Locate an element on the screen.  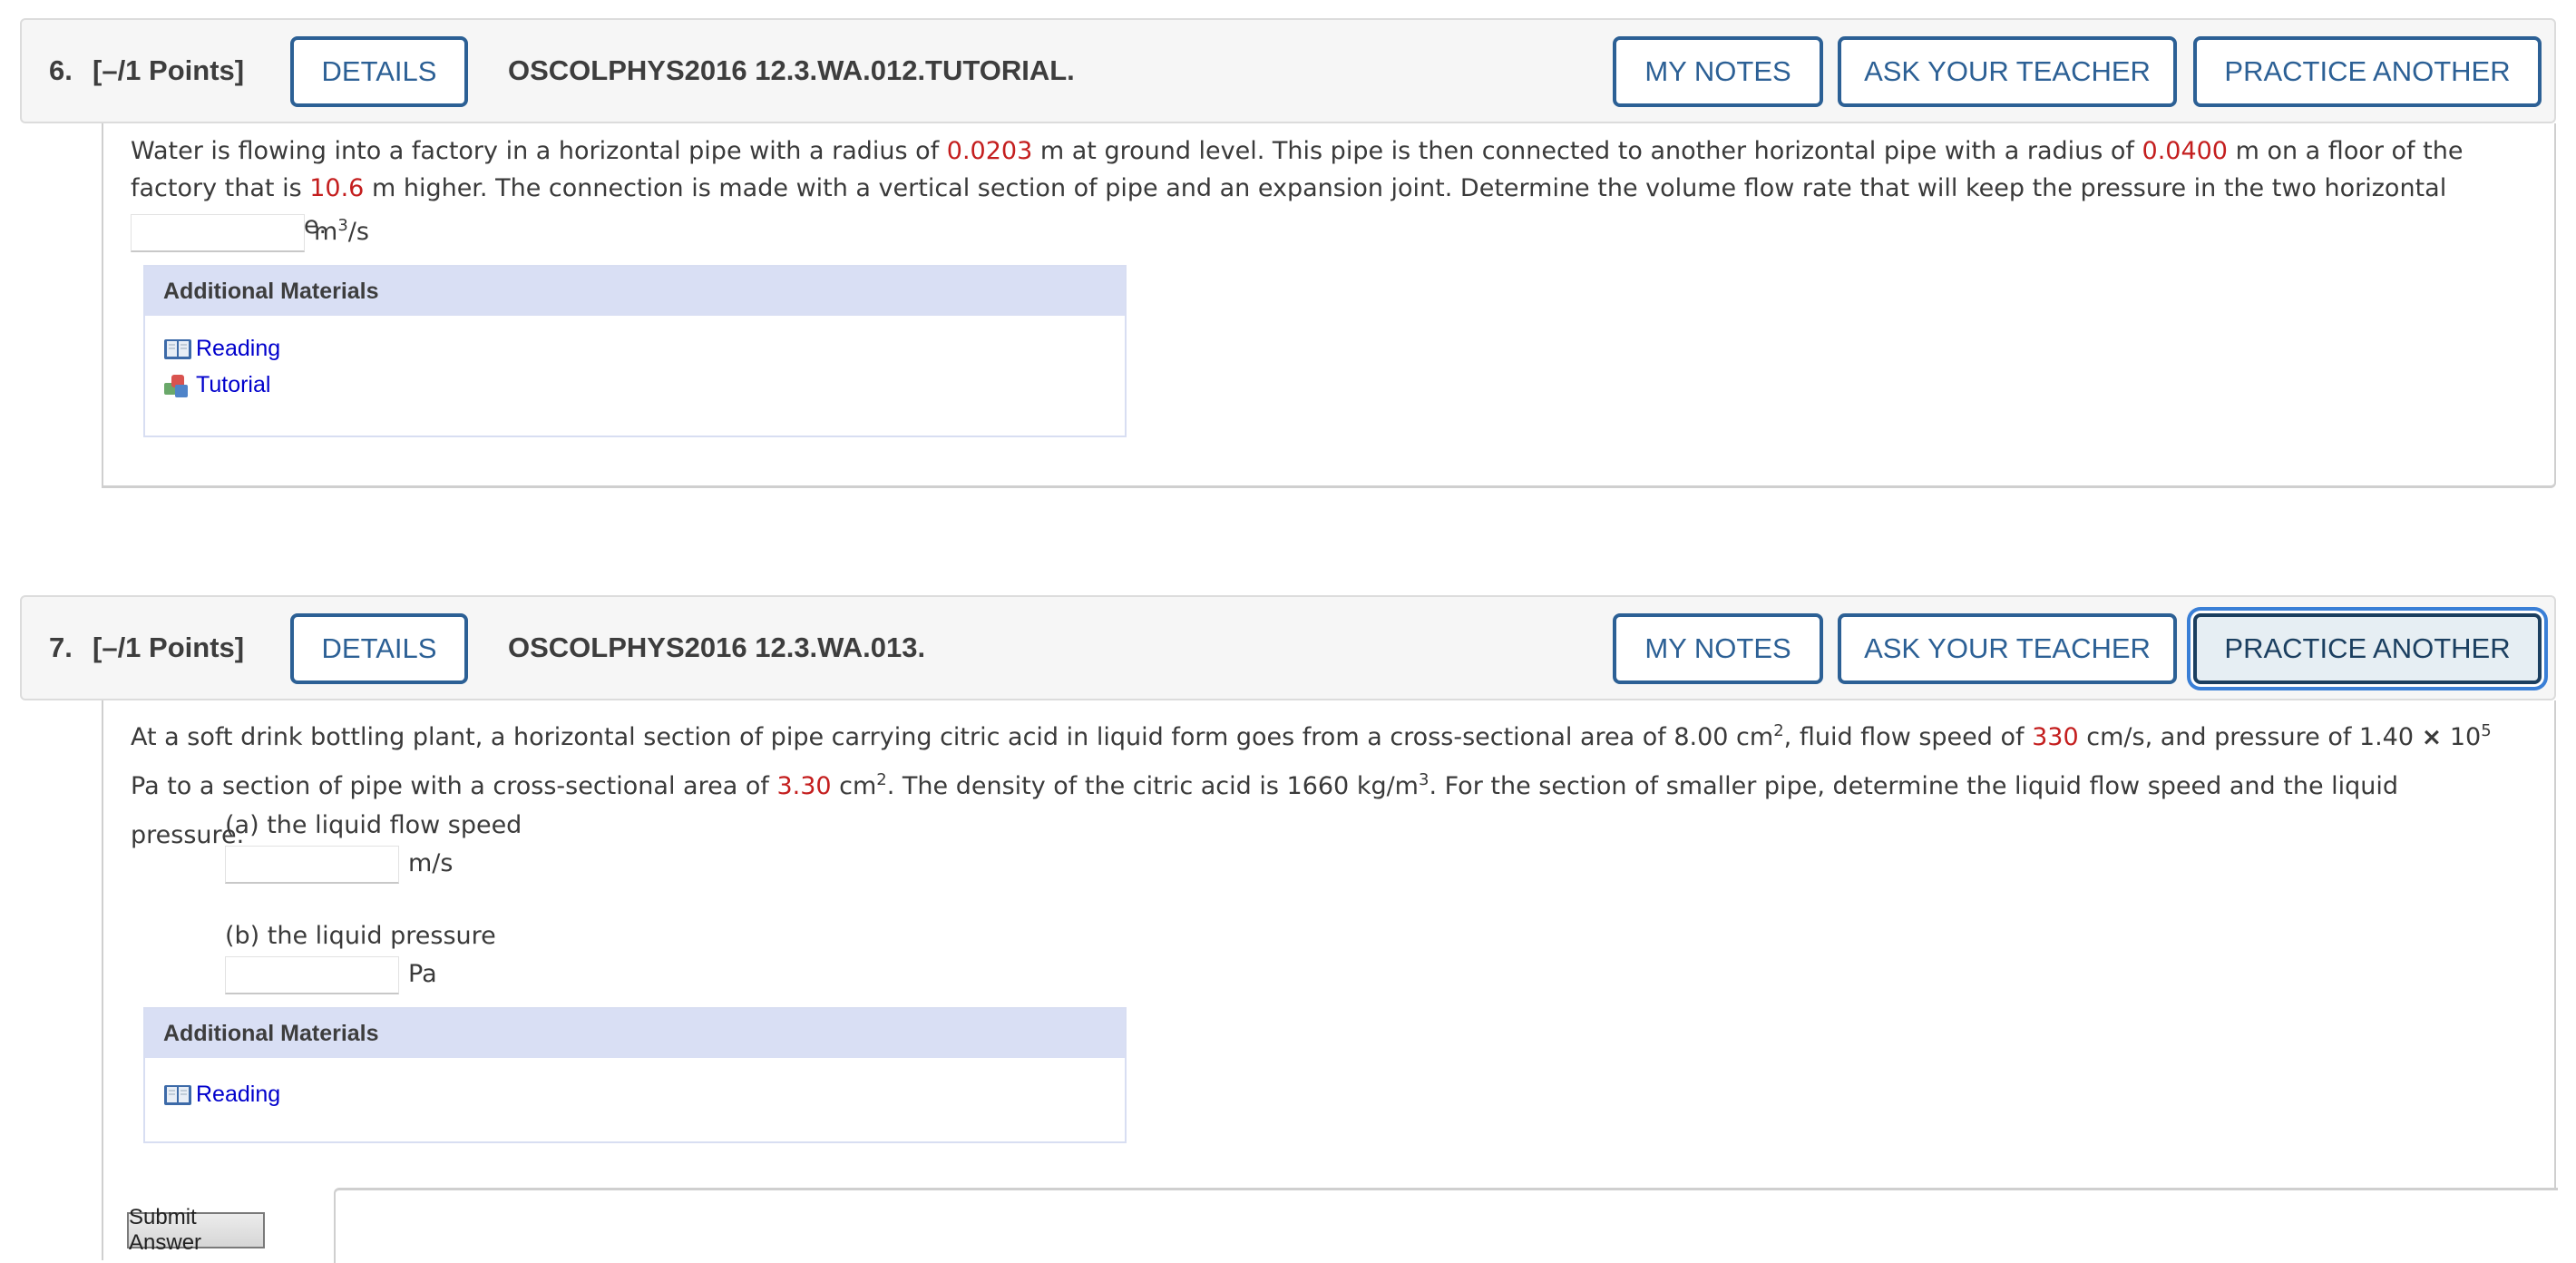
given-value: 10.6 is located at coordinates (337, 188).